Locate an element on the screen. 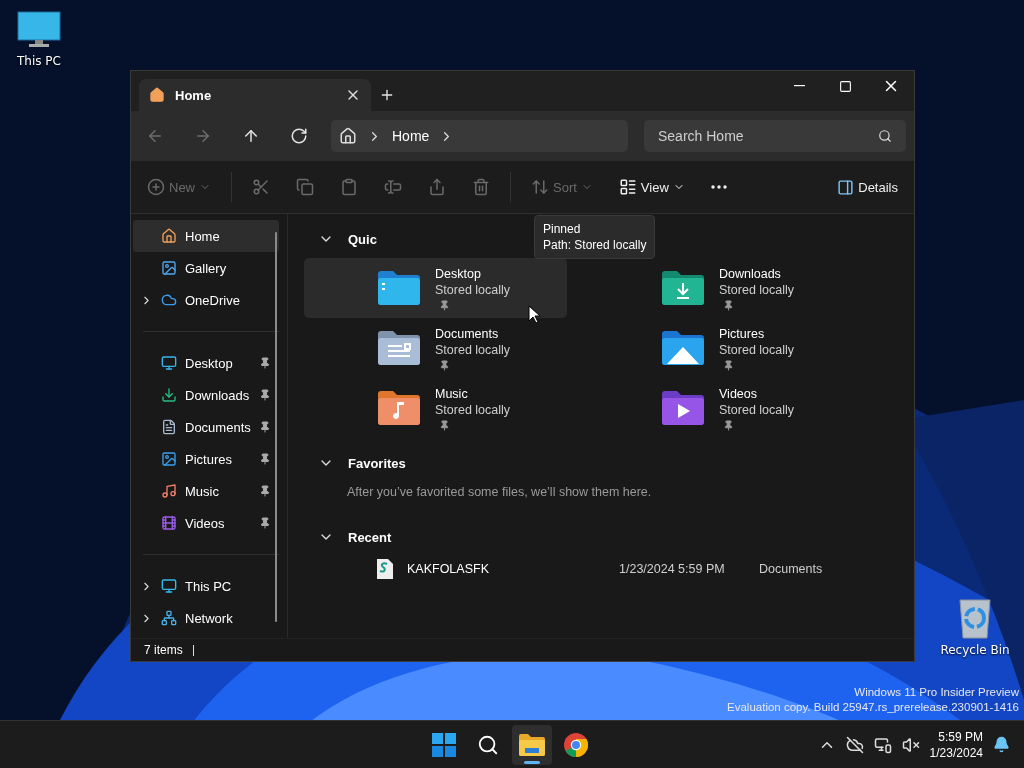  folder-card: Pictures Stored locally is located at coordinates (719, 348).